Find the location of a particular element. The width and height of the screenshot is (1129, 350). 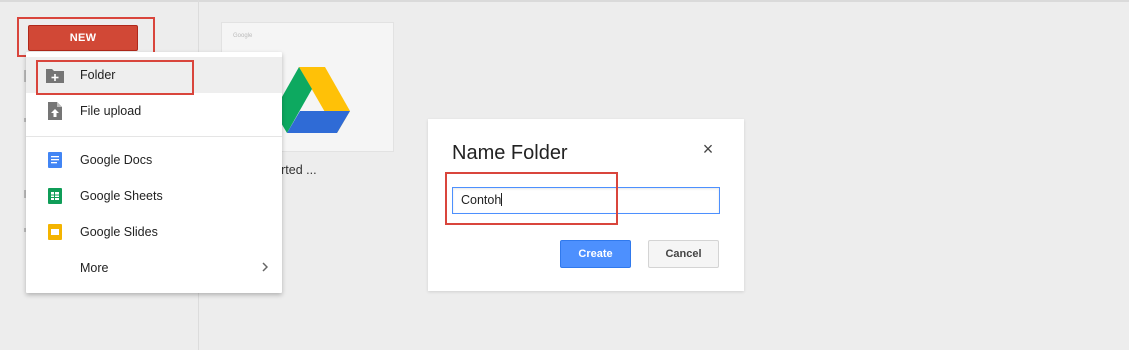

google-drive-logo-icon is located at coordinates (312, 100).